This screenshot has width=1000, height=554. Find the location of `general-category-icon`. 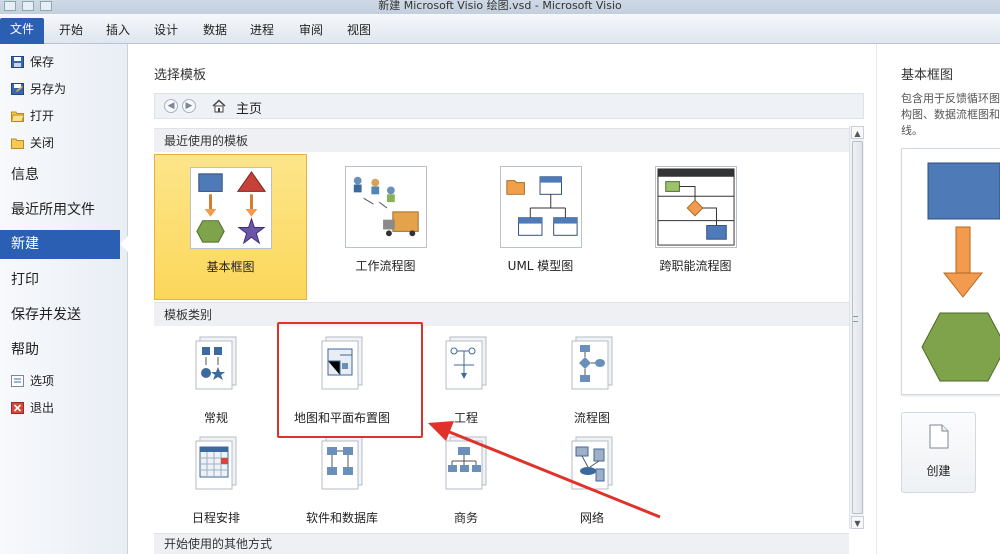

general-category-icon is located at coordinates (216, 363).